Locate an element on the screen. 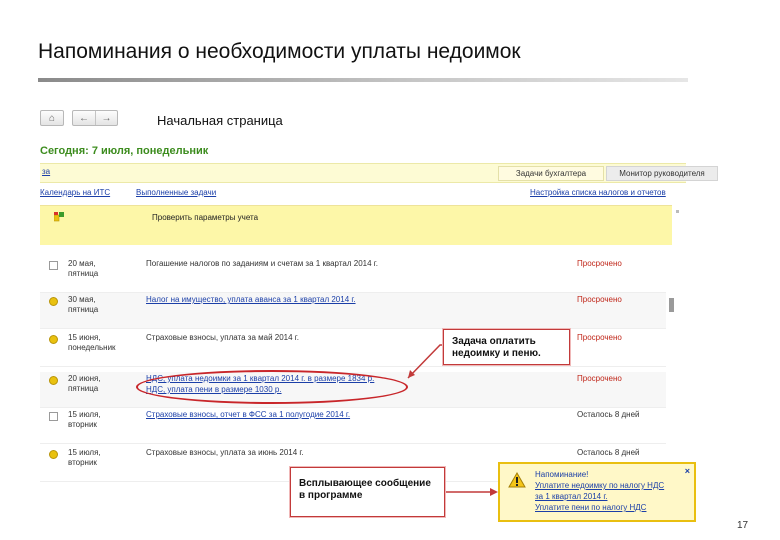  warning-icon is located at coordinates (517, 480).